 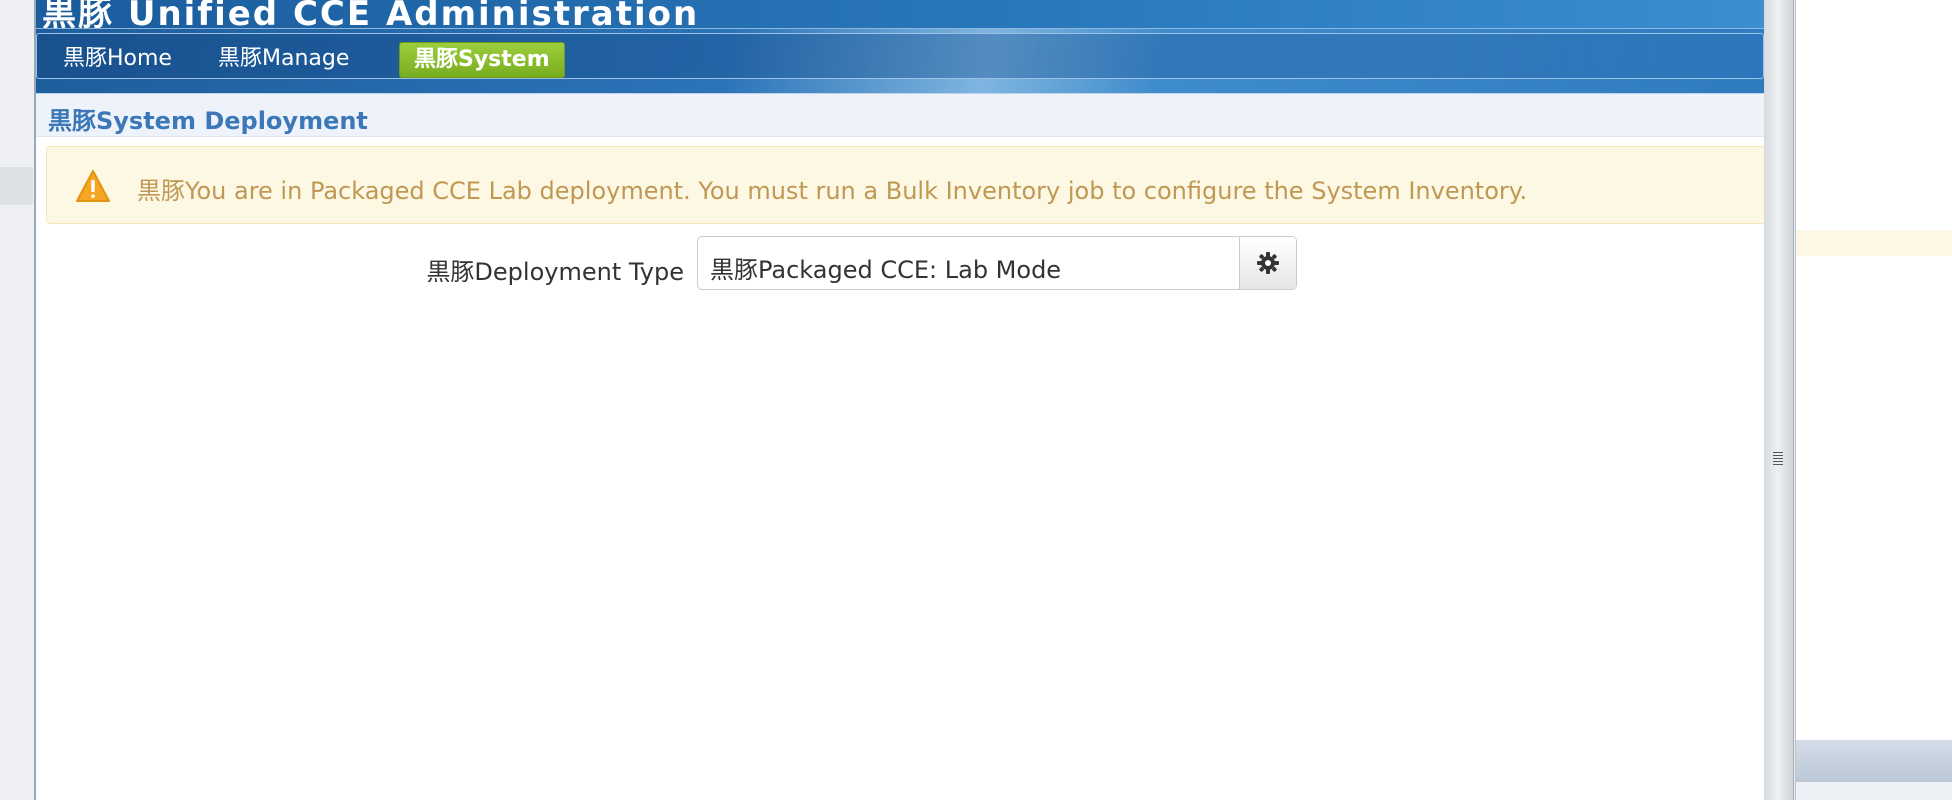 I want to click on nav-bar-inner: 黒豚Home 黒豚Manage 黒豚System, so click(x=900, y=56).